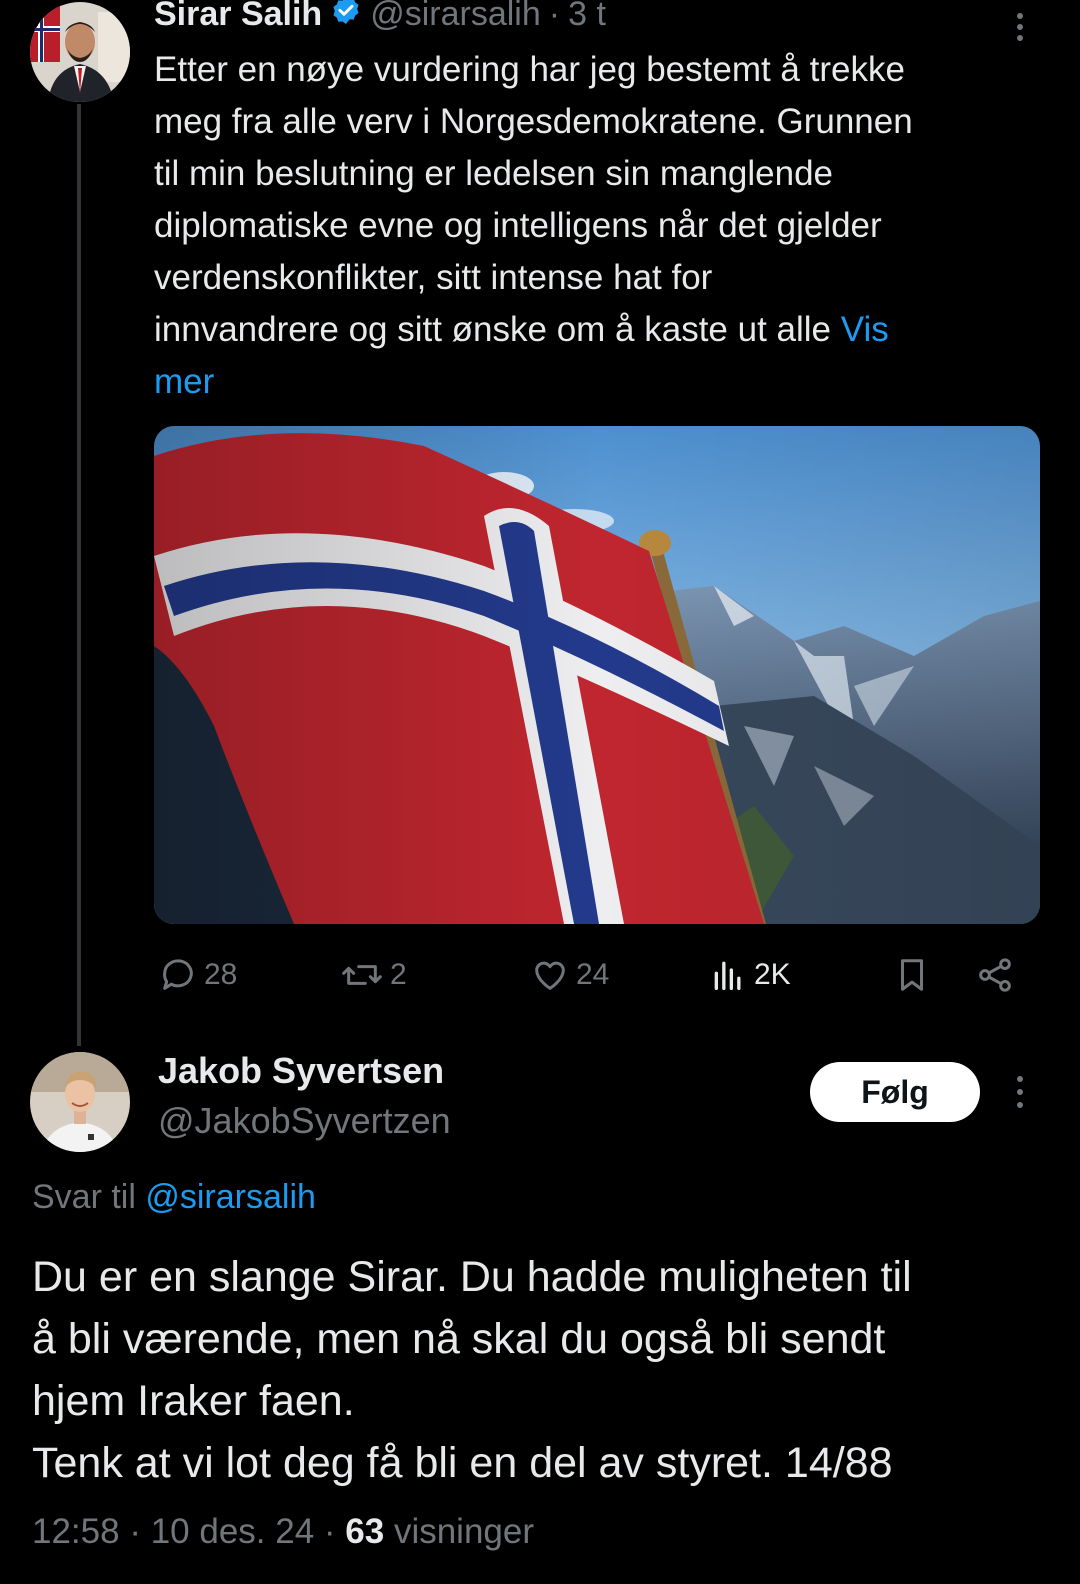  Describe the element at coordinates (230, 1197) in the screenshot. I see `reply-to-handle-link: @sirarsalih` at that location.